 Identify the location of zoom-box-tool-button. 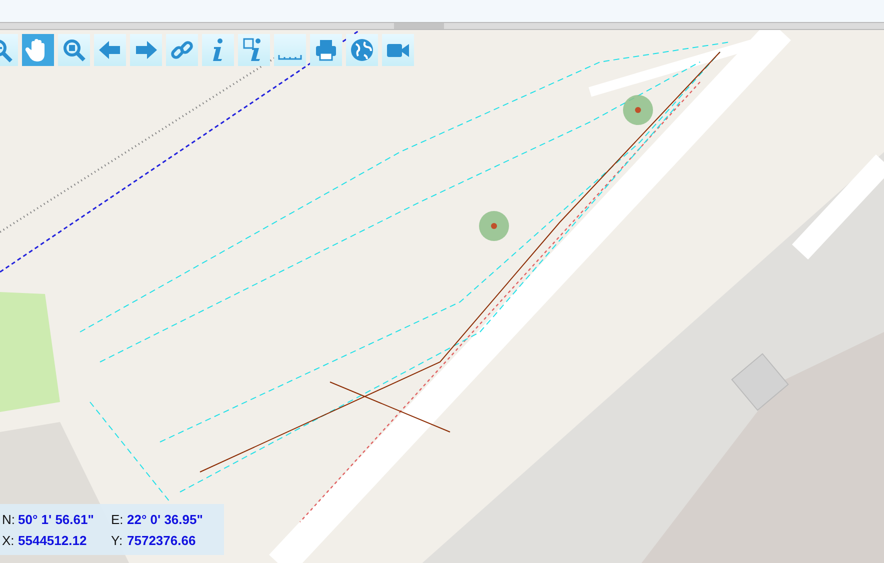
(74, 50).